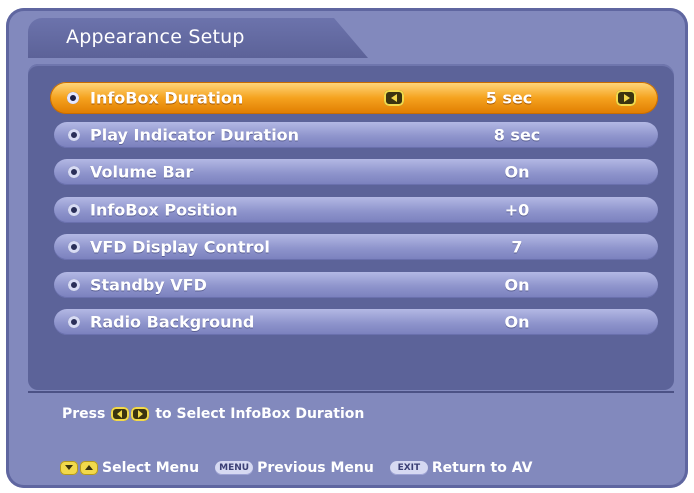  I want to click on menu-item-value: 8 sec, so click(517, 135).